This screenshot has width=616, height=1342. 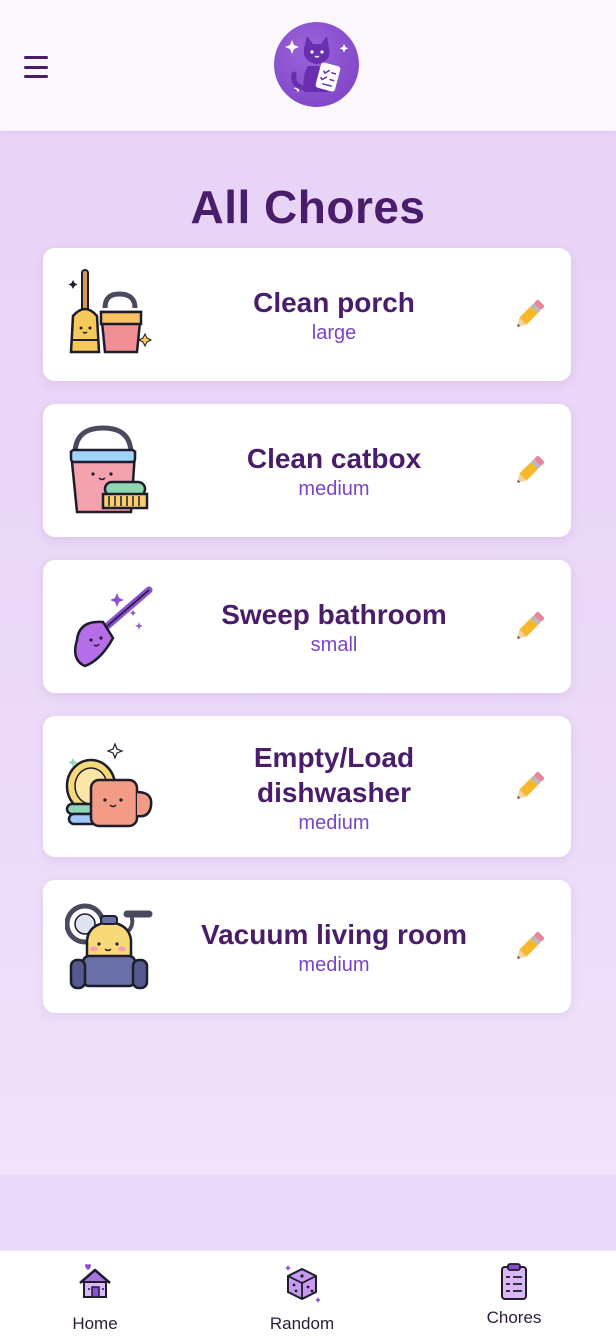 I want to click on chore-name: Clean catbox, so click(x=334, y=458).